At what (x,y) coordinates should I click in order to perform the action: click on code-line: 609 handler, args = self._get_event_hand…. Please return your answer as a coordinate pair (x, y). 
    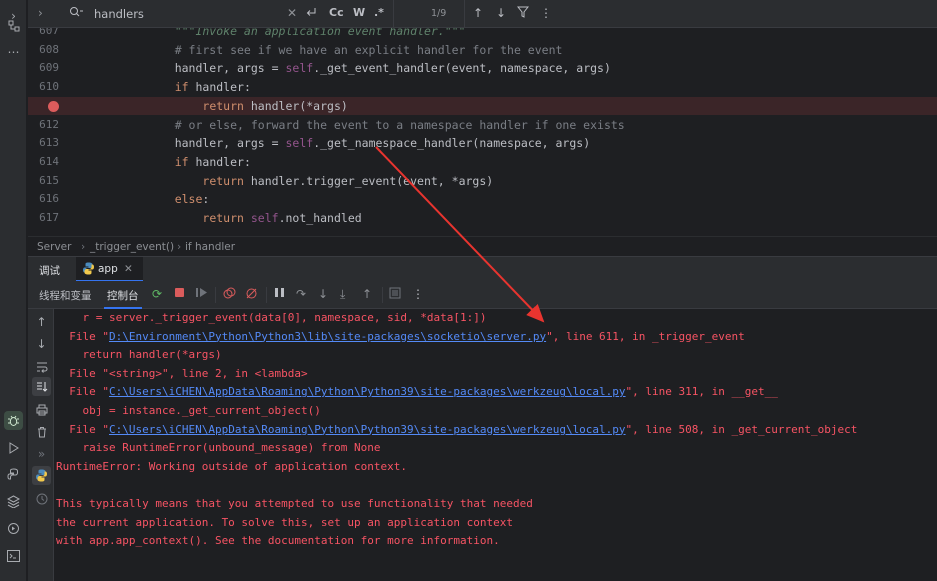
    Looking at the image, I should click on (482, 68).